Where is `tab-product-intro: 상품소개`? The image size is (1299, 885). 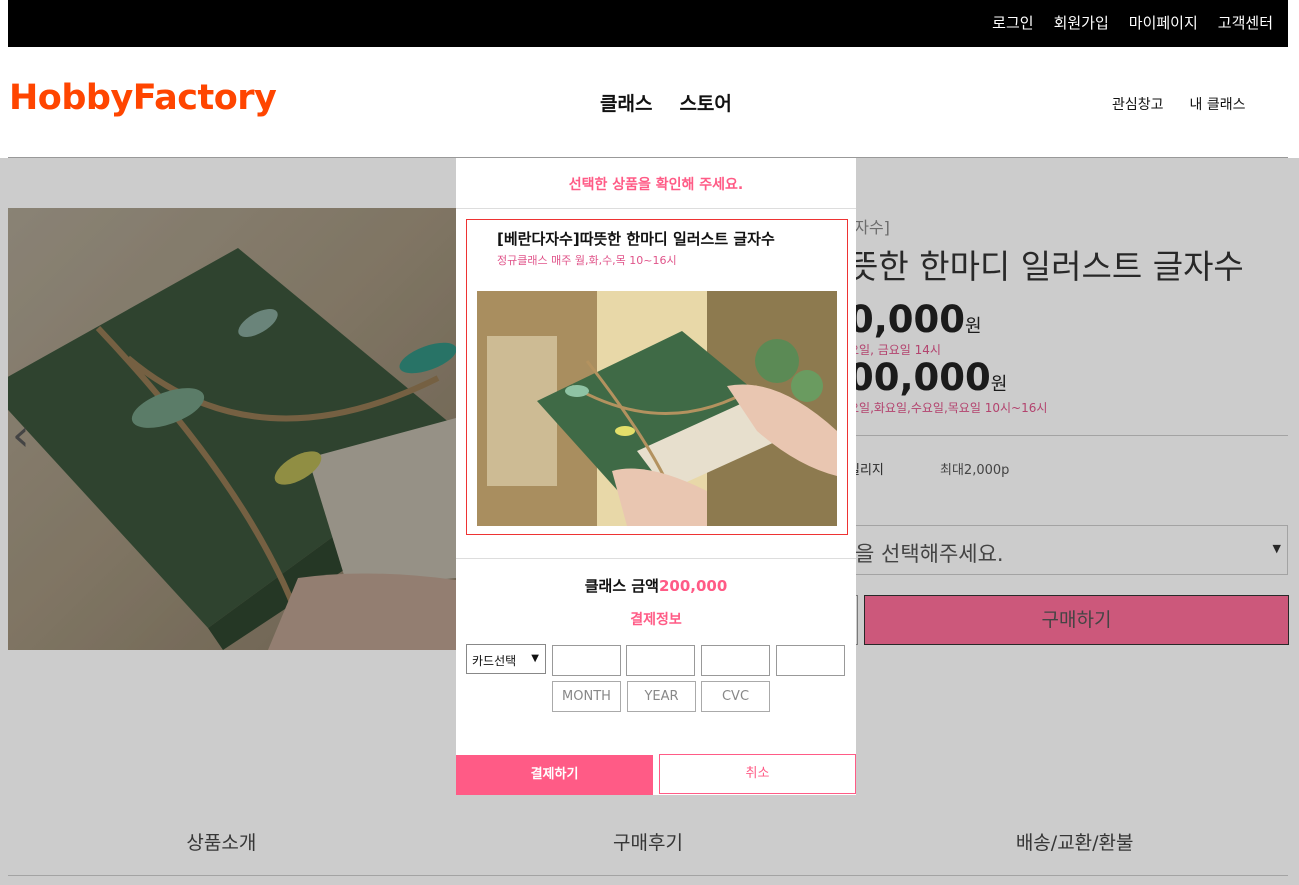
tab-product-intro: 상품소개 is located at coordinates (221, 841).